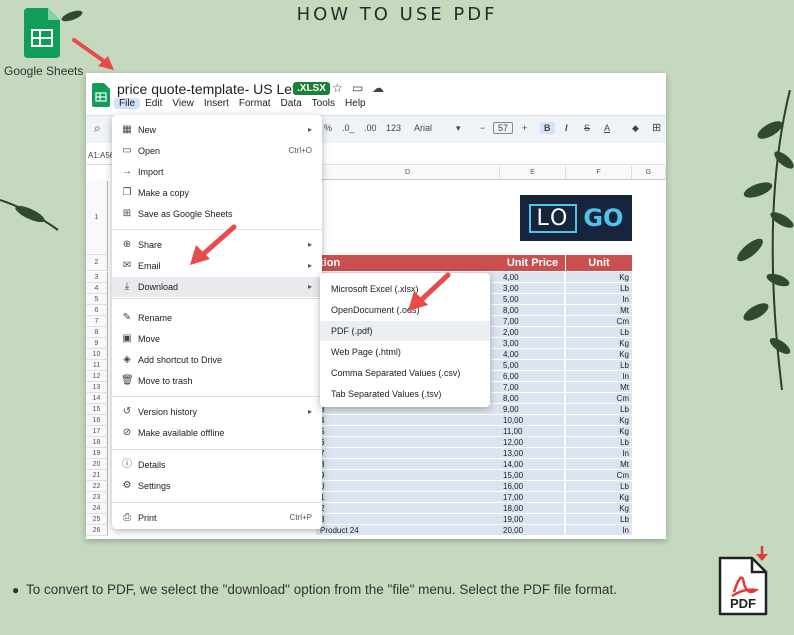 This screenshot has height=635, width=794. What do you see at coordinates (355, 103) in the screenshot?
I see `menu-help: Help` at bounding box center [355, 103].